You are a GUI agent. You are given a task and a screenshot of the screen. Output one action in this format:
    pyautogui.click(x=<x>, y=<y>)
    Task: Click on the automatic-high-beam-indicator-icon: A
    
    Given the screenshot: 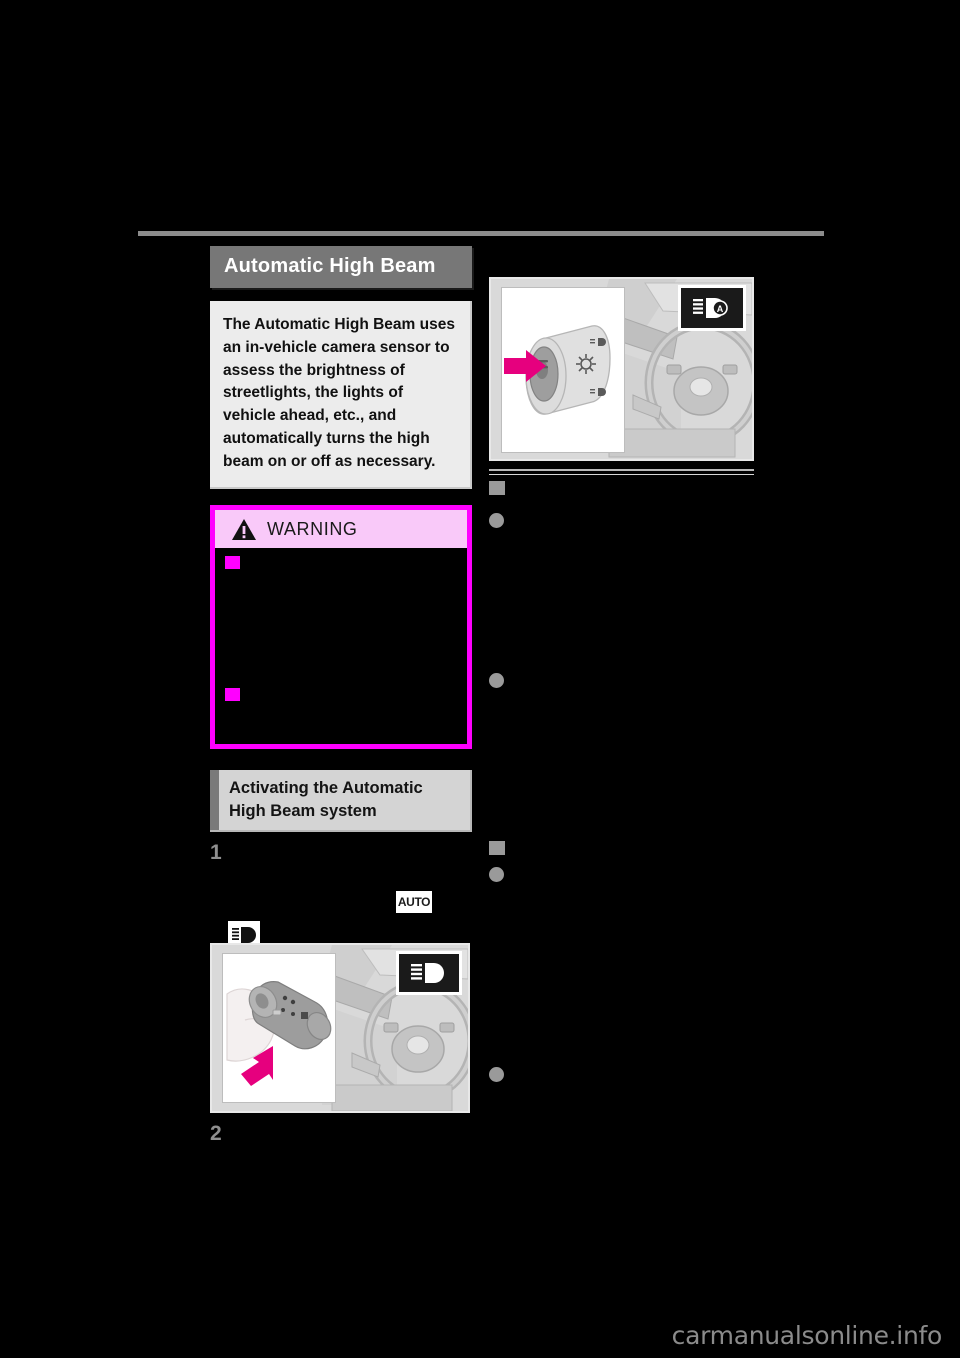 What is the action you would take?
    pyautogui.click(x=712, y=308)
    